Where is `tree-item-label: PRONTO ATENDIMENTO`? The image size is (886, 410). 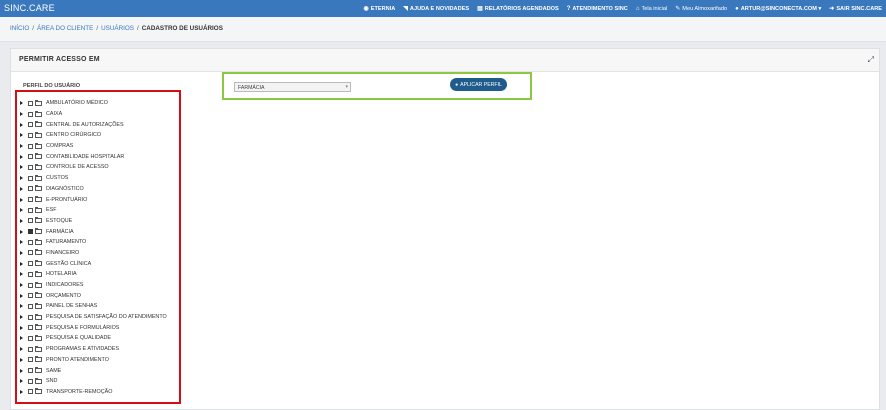
tree-item-label: PRONTO ATENDIMENTO is located at coordinates (77, 360).